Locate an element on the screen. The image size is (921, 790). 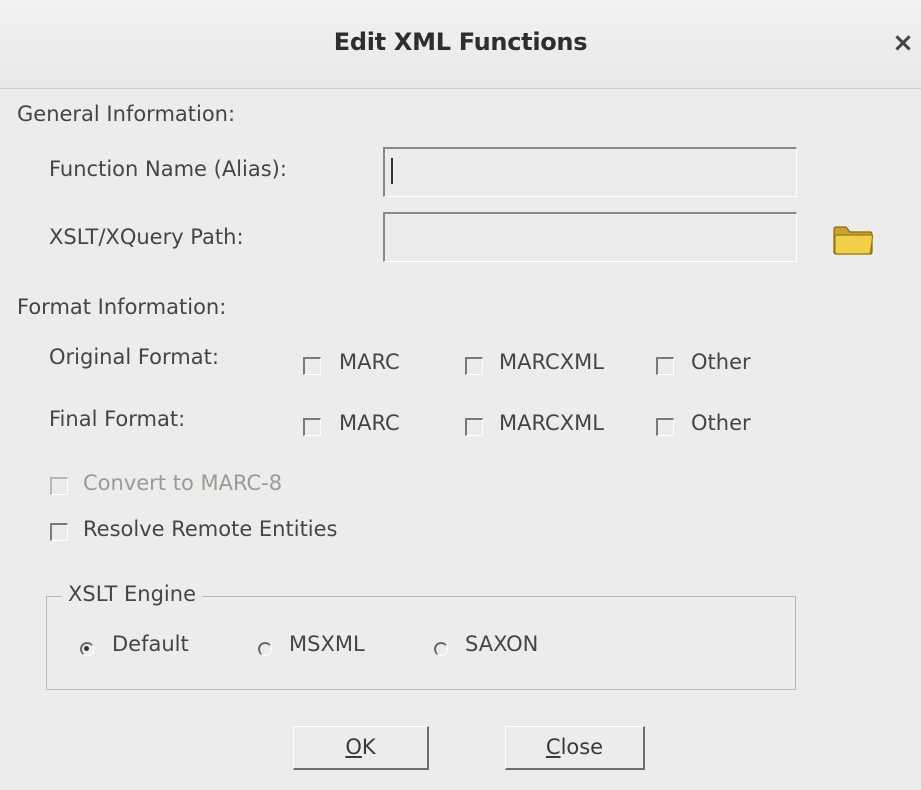
engine-default-label: Default is located at coordinates (150, 644).